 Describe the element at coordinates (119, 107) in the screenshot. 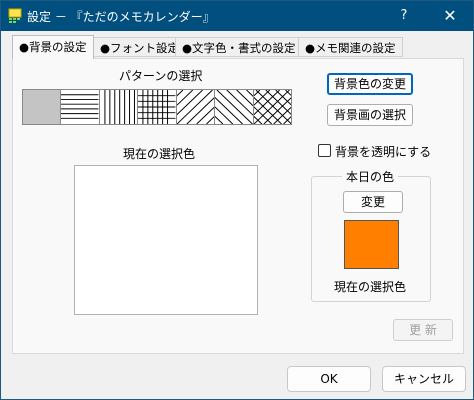

I see `pattern-vertical` at that location.